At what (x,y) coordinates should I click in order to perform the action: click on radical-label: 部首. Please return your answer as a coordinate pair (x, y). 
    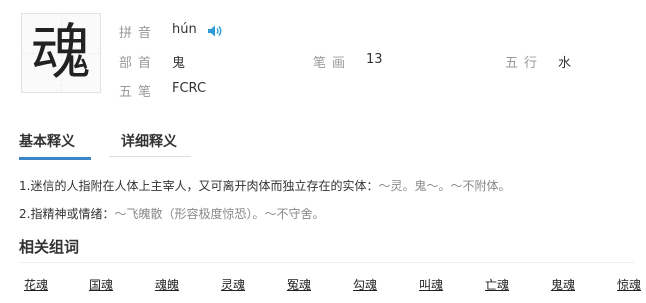
    Looking at the image, I should click on (138, 63).